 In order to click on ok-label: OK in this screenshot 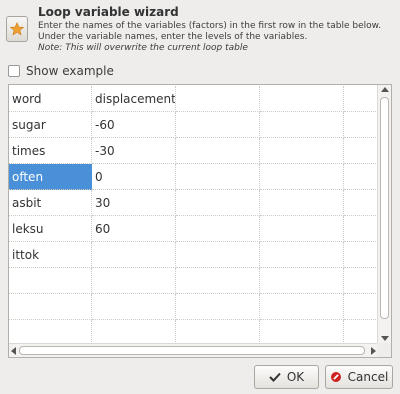, I will do `click(295, 377)`.